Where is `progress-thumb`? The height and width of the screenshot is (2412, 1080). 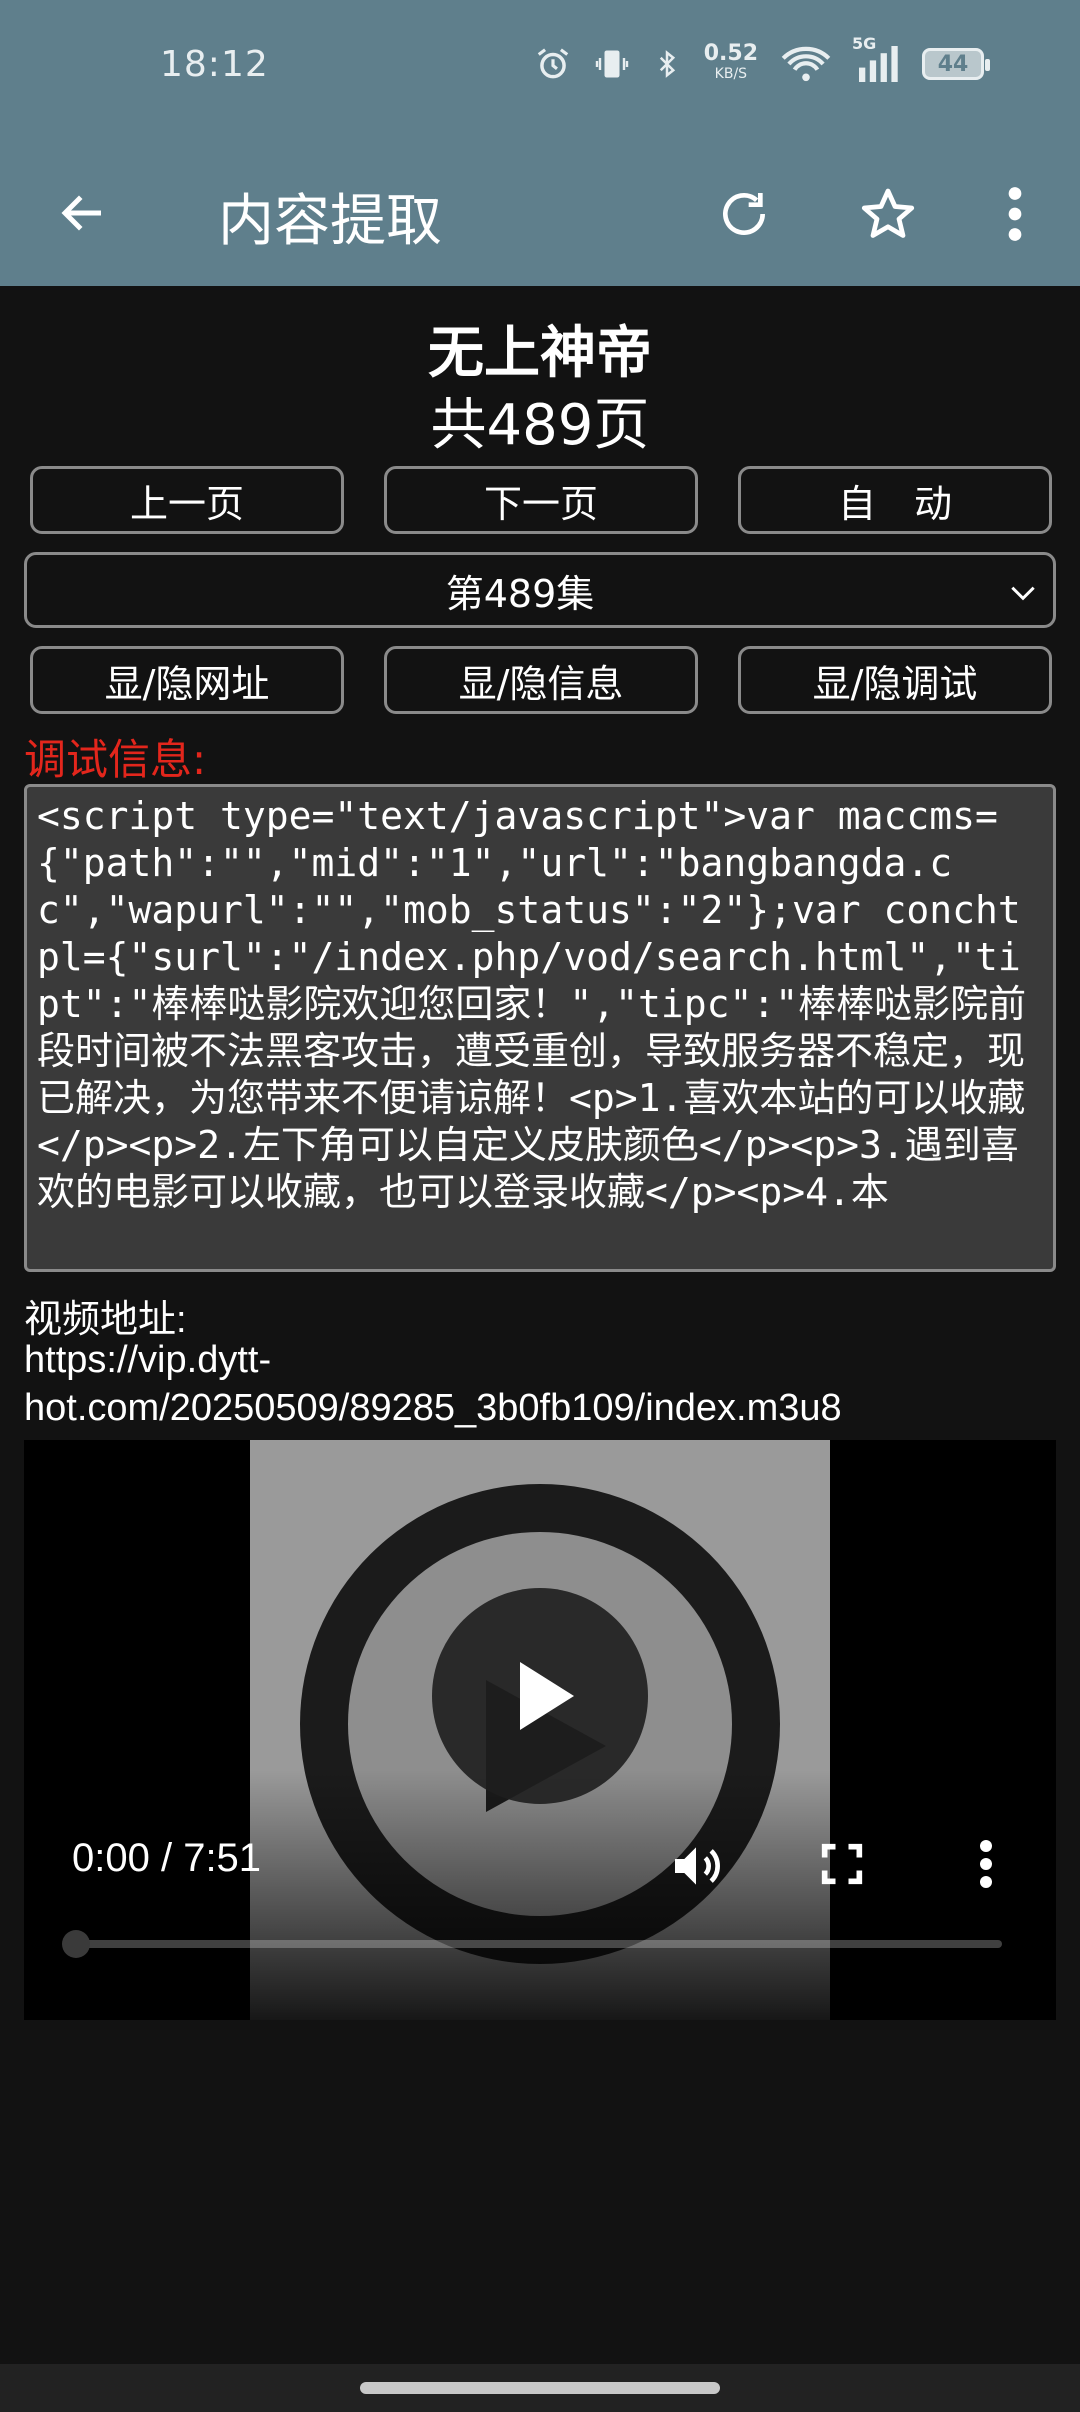 progress-thumb is located at coordinates (76, 1944).